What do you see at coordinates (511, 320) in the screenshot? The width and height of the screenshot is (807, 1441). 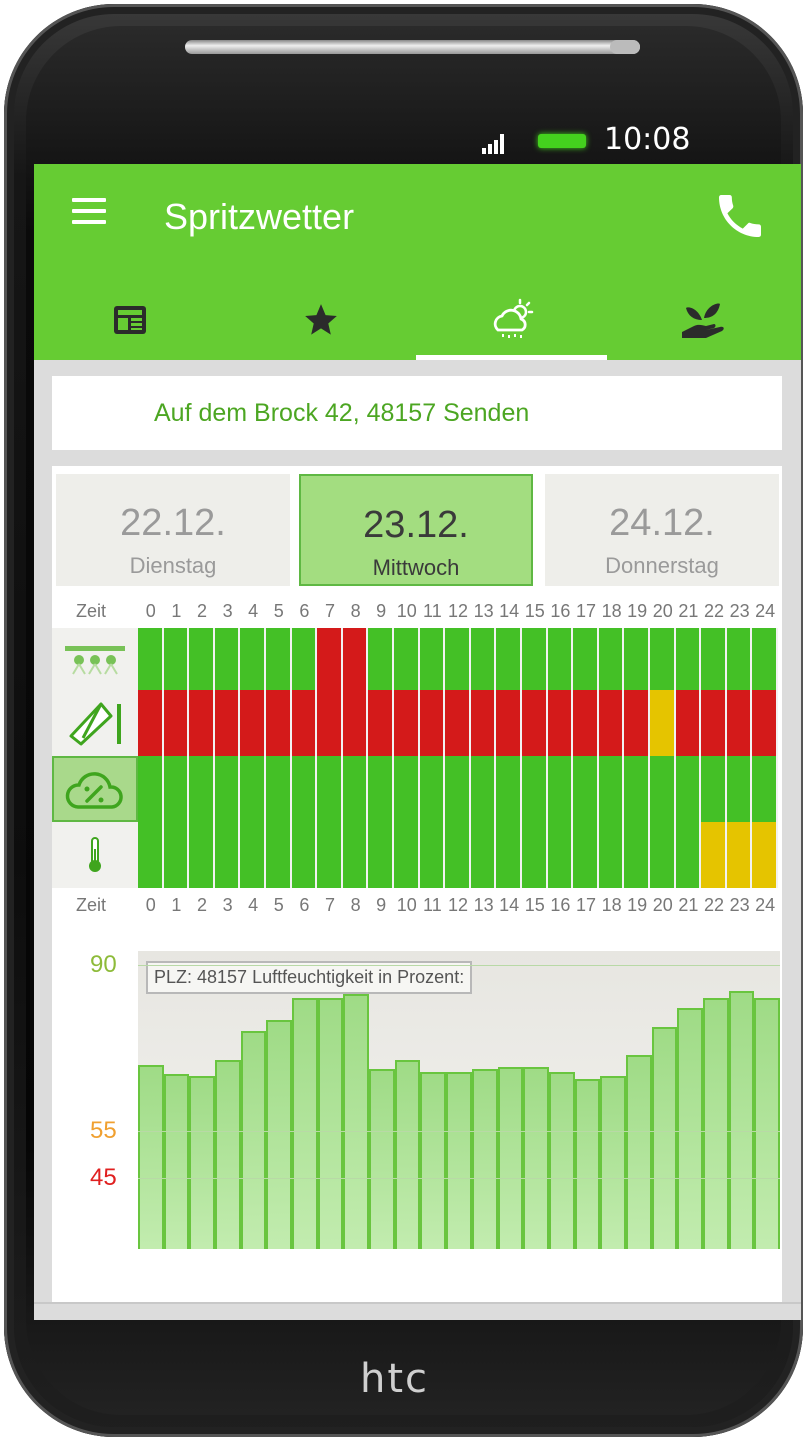 I see `tab-weather` at bounding box center [511, 320].